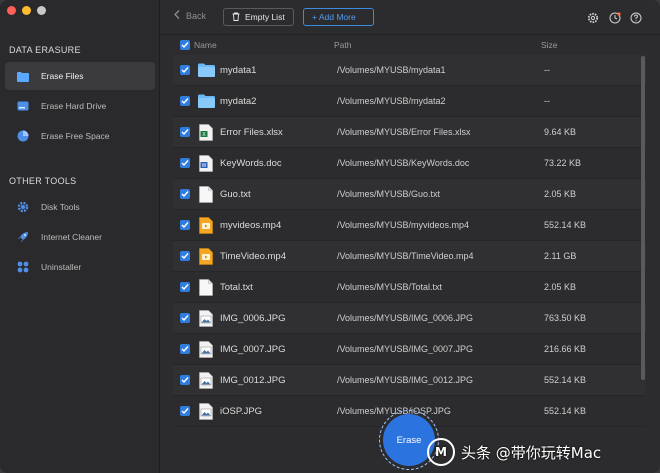  What do you see at coordinates (265, 17) in the screenshot?
I see `empty-list-label: Empty List` at bounding box center [265, 17].